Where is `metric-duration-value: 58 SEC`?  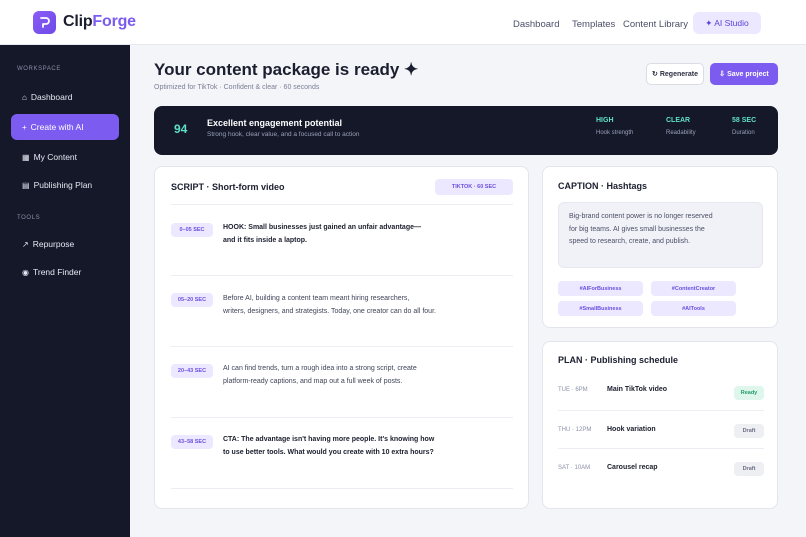 metric-duration-value: 58 SEC is located at coordinates (744, 120).